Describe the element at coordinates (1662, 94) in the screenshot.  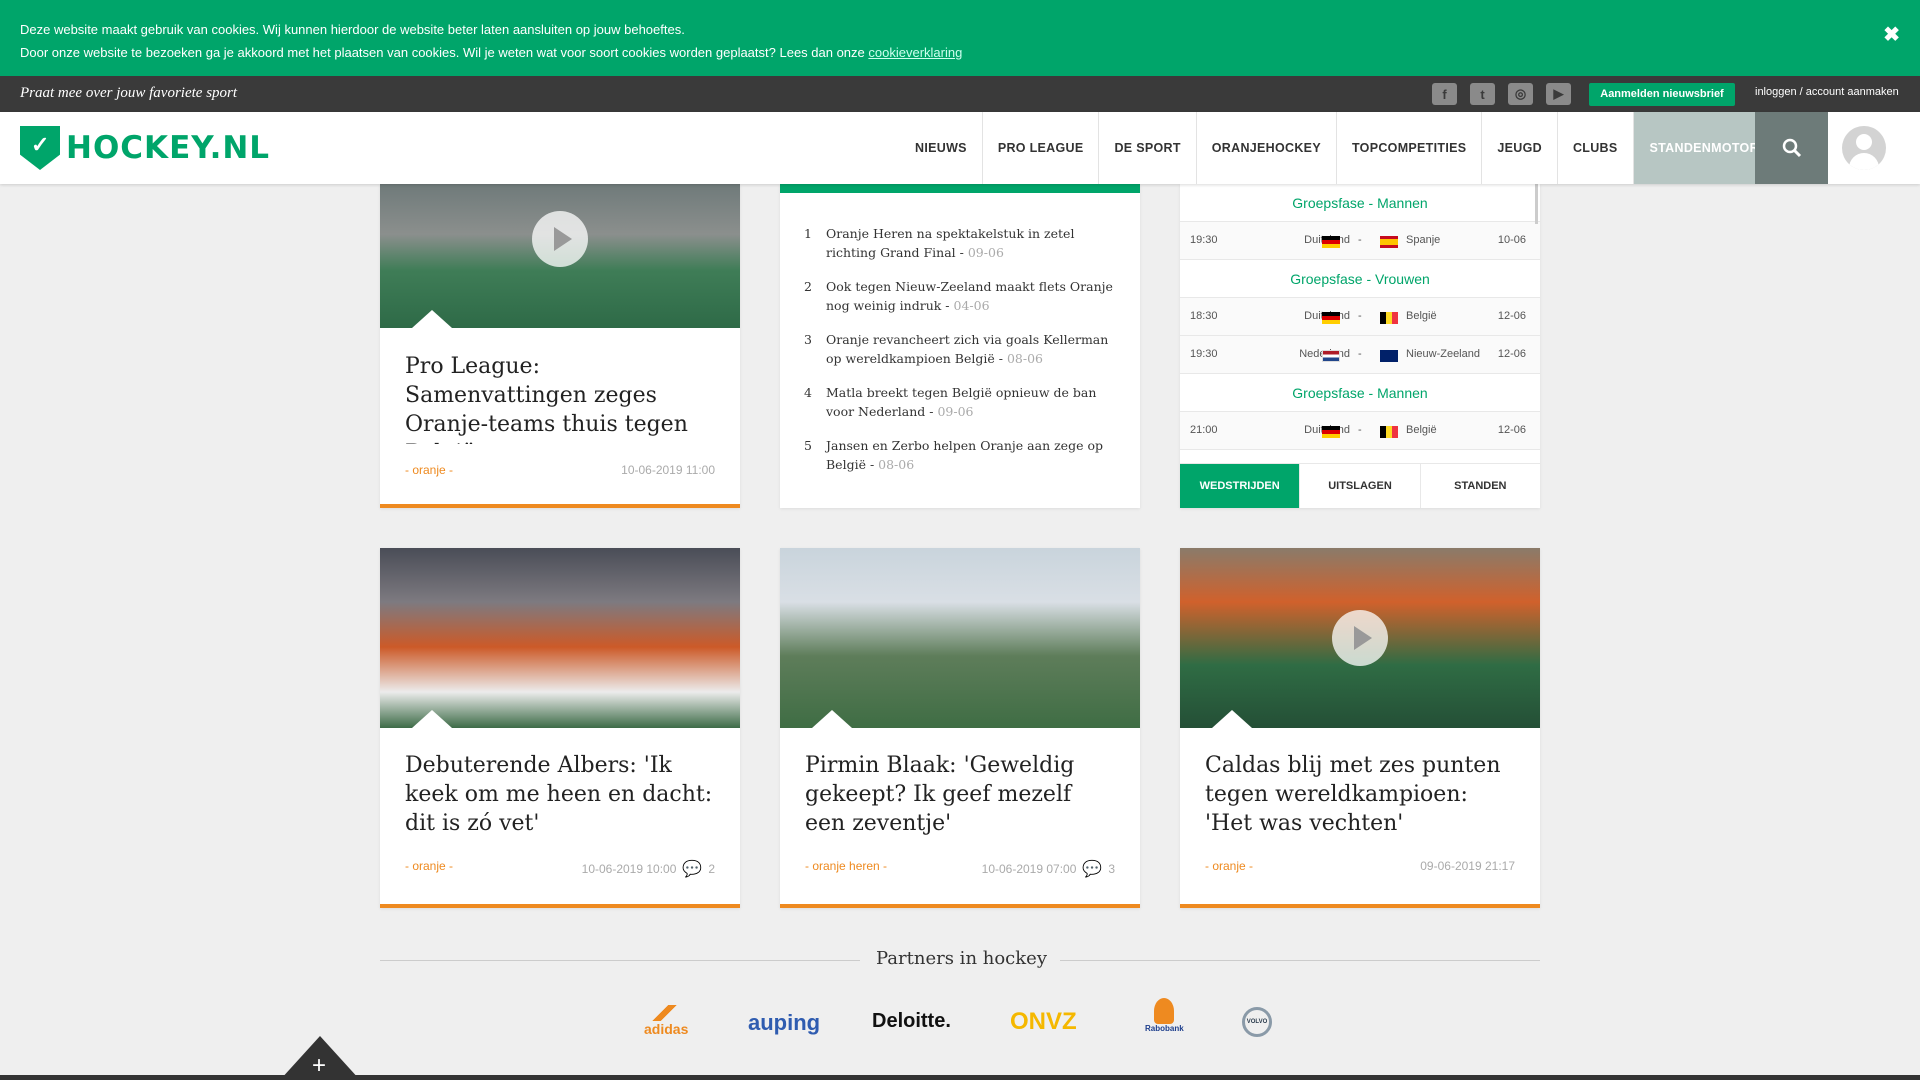
I see `newsletter-button: Aanmelden nieuwsbrief` at that location.